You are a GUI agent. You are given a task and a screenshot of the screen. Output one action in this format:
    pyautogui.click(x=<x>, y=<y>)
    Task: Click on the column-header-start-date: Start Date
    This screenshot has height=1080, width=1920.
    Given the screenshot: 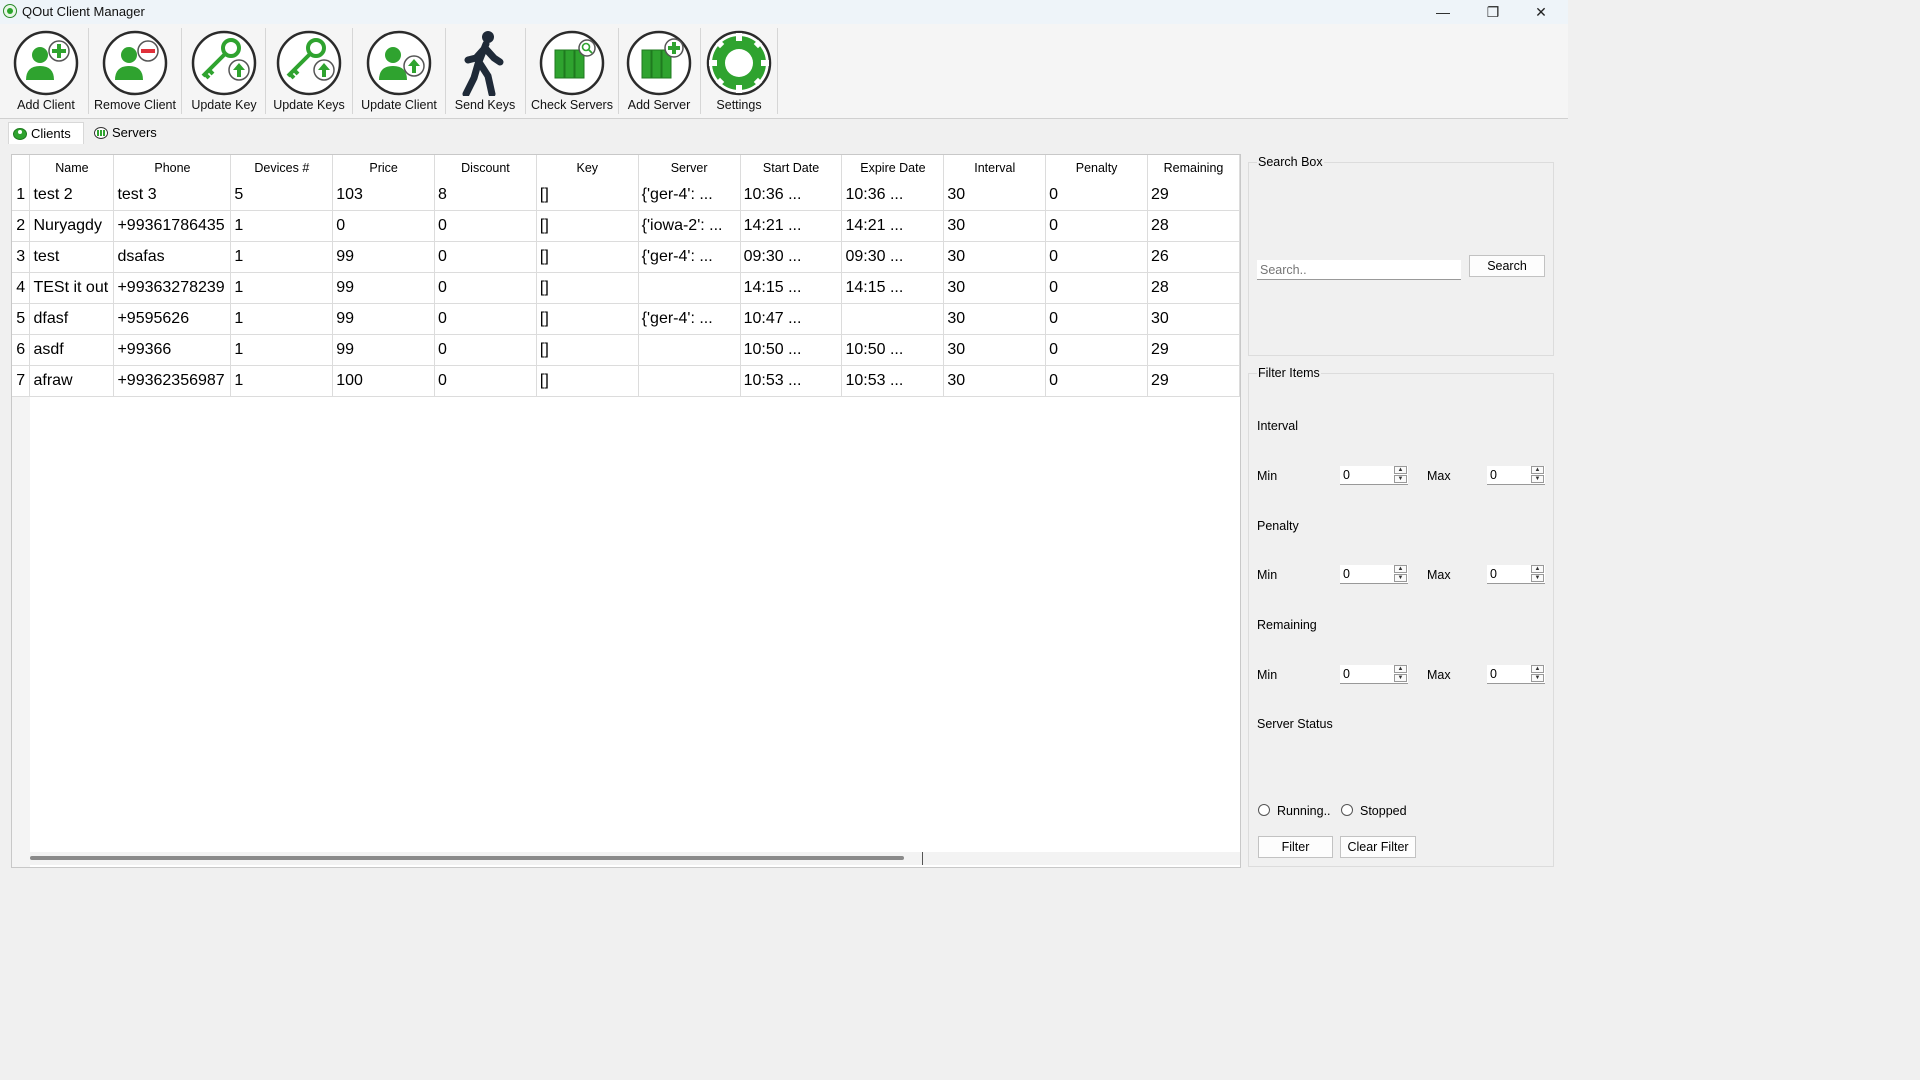 What is the action you would take?
    pyautogui.click(x=791, y=167)
    